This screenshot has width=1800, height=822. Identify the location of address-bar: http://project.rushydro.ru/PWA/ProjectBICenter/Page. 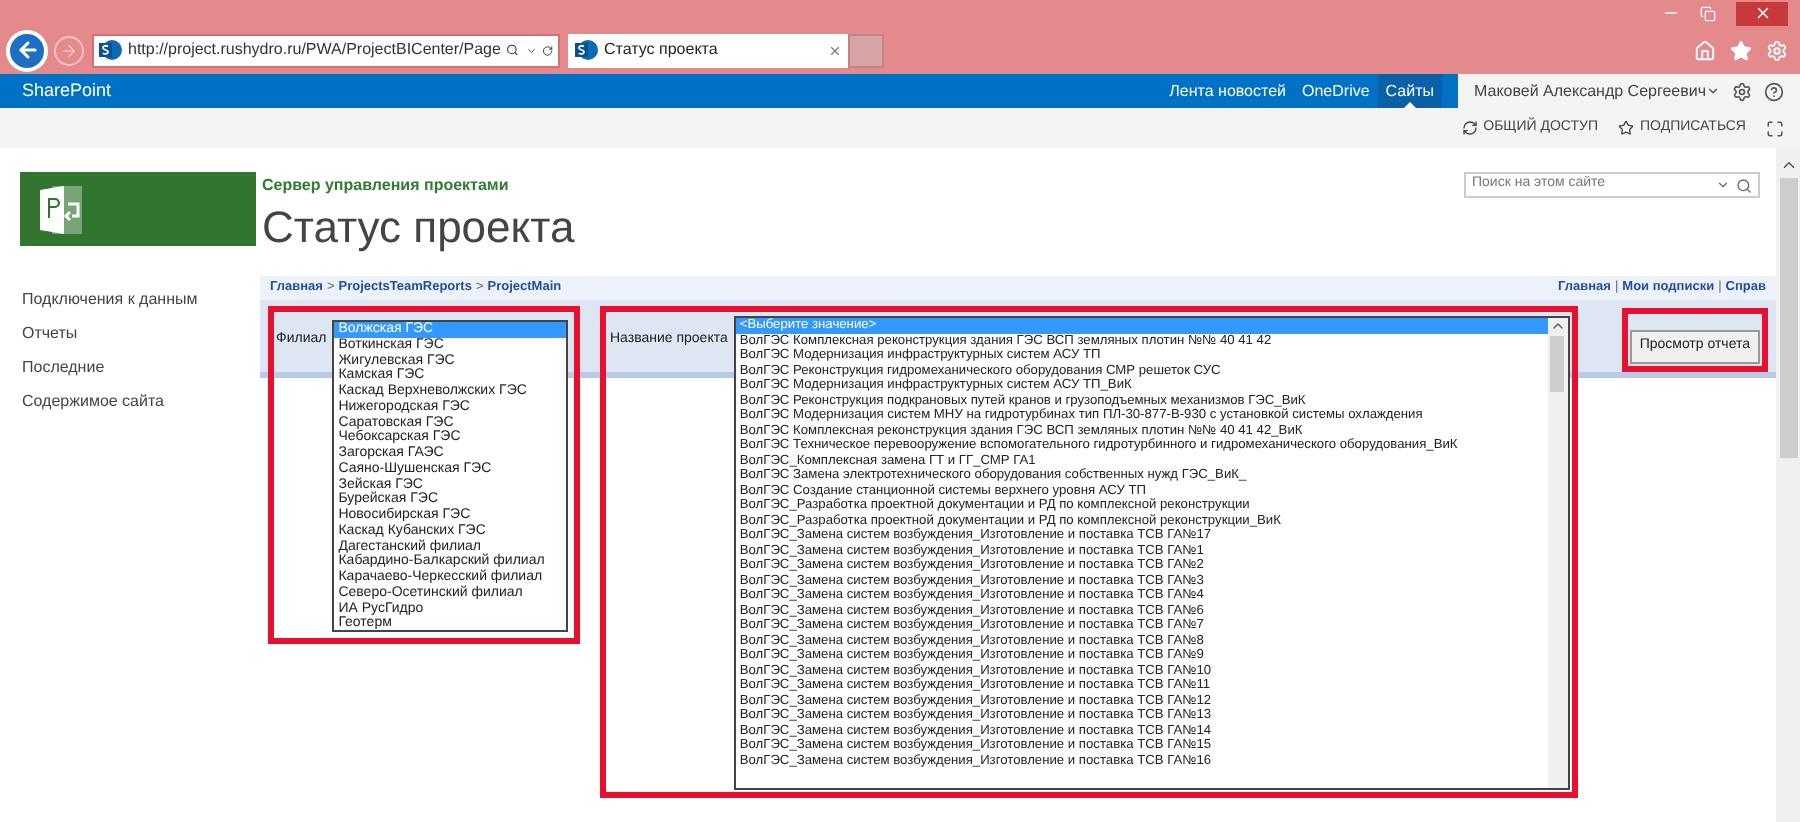
(326, 50).